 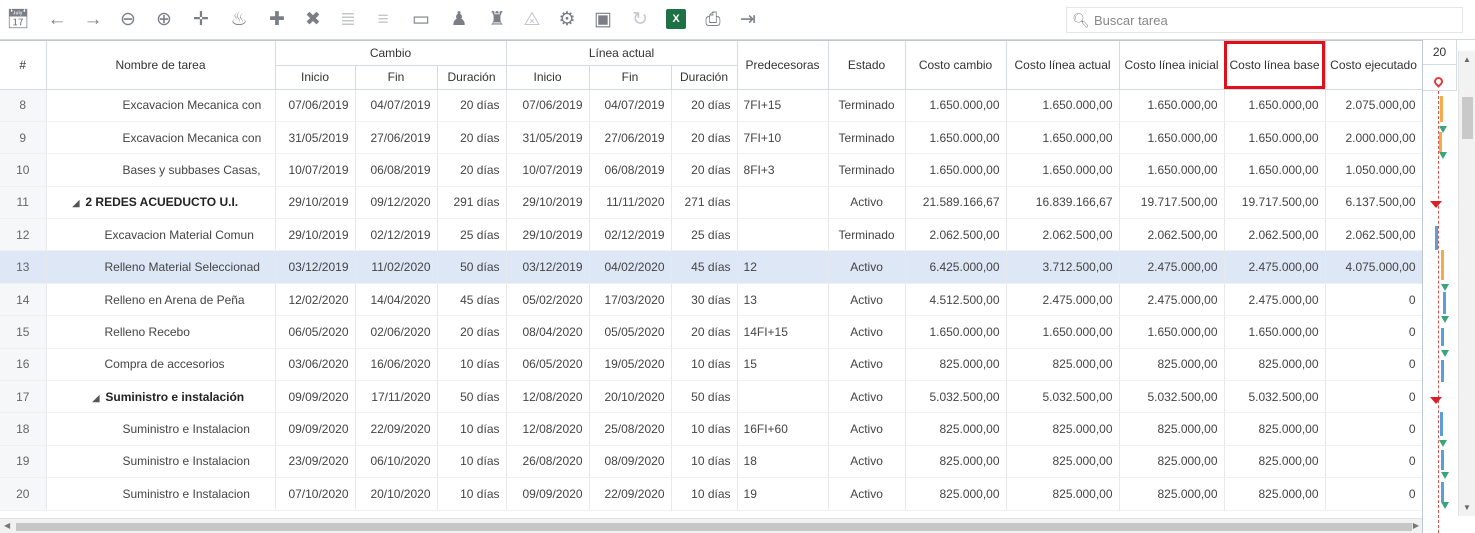 What do you see at coordinates (472, 397) in the screenshot?
I see `cell-cambio-duracion: 50 días` at bounding box center [472, 397].